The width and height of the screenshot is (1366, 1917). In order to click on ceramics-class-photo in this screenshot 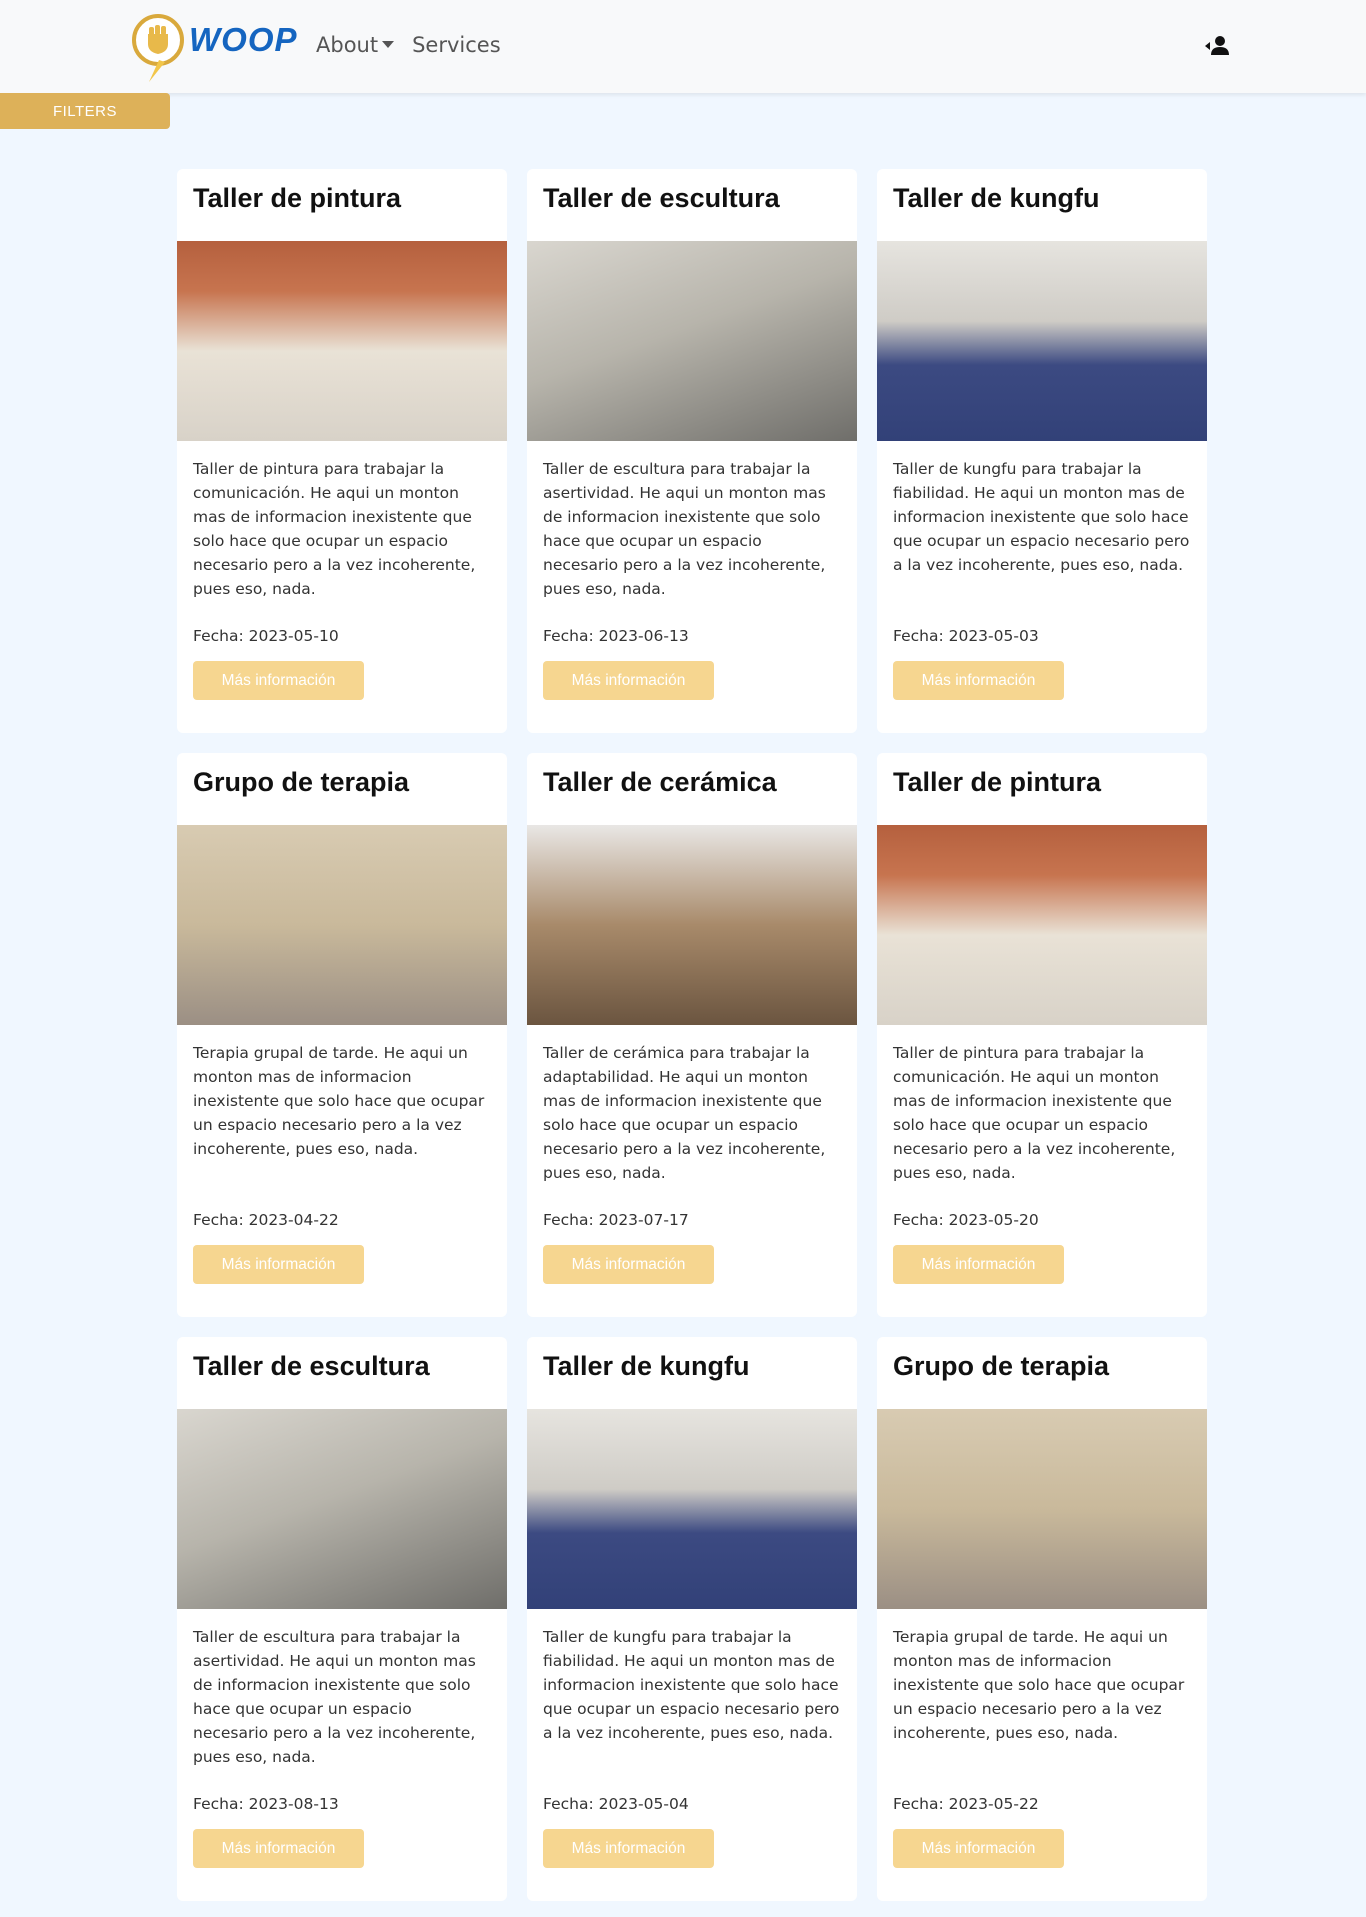, I will do `click(692, 925)`.